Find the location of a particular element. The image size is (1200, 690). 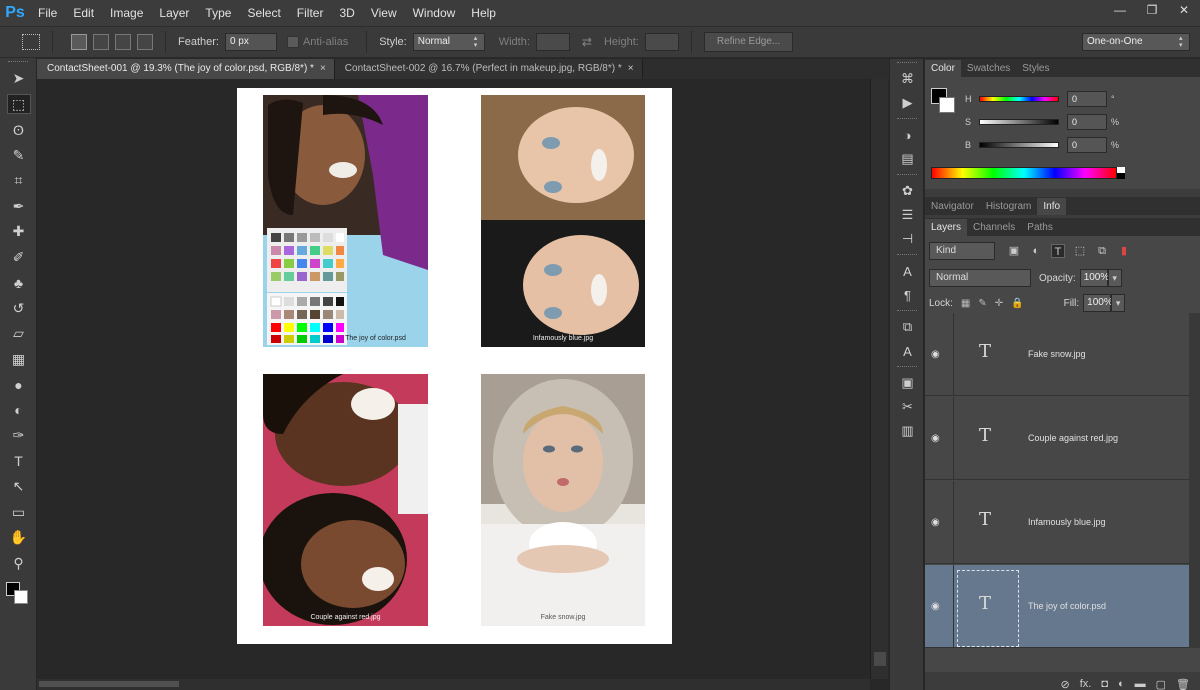

layer-row-selected: ◉ T The joy of color.psd is located at coordinates (1062, 606).